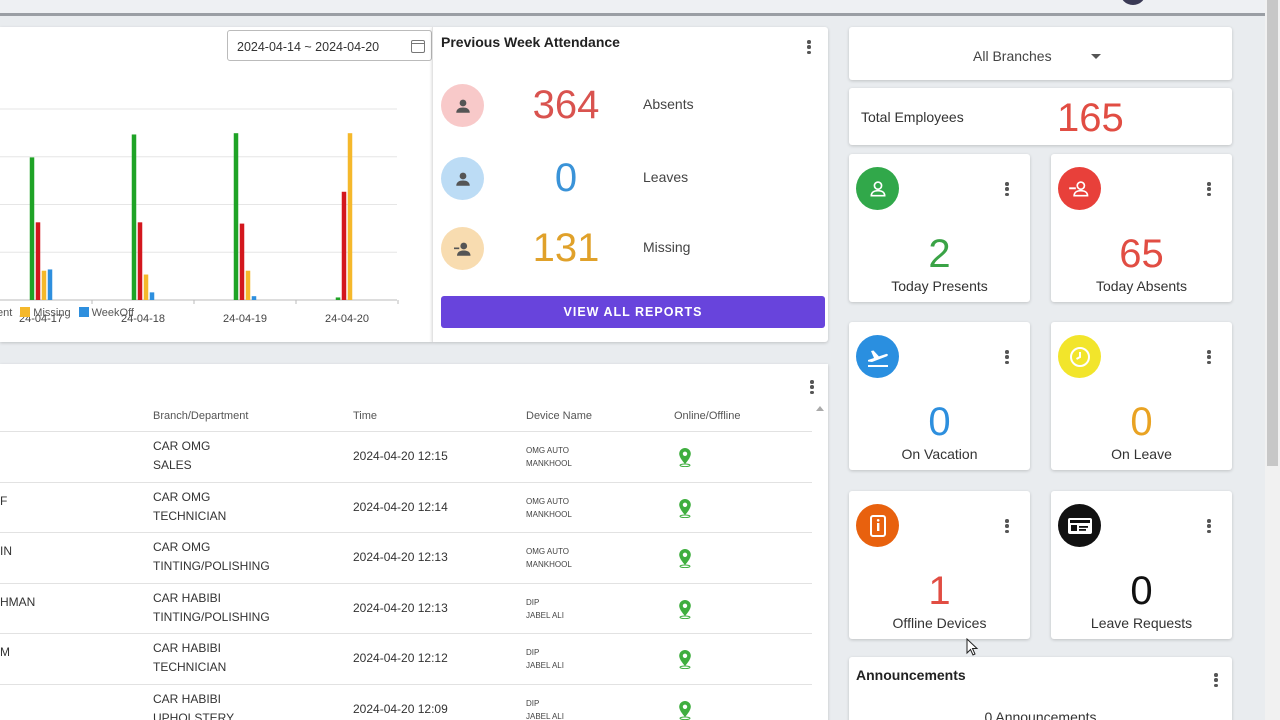  I want to click on date-range-picker: 2024-04-14 ~ 2024-04-20, so click(329, 45).